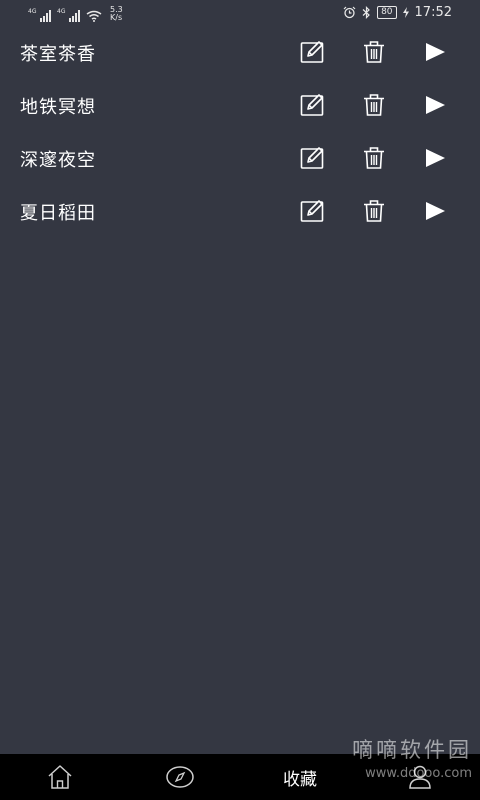 This screenshot has width=480, height=800. I want to click on watermark-site: www.ddooo.com, so click(418, 773).